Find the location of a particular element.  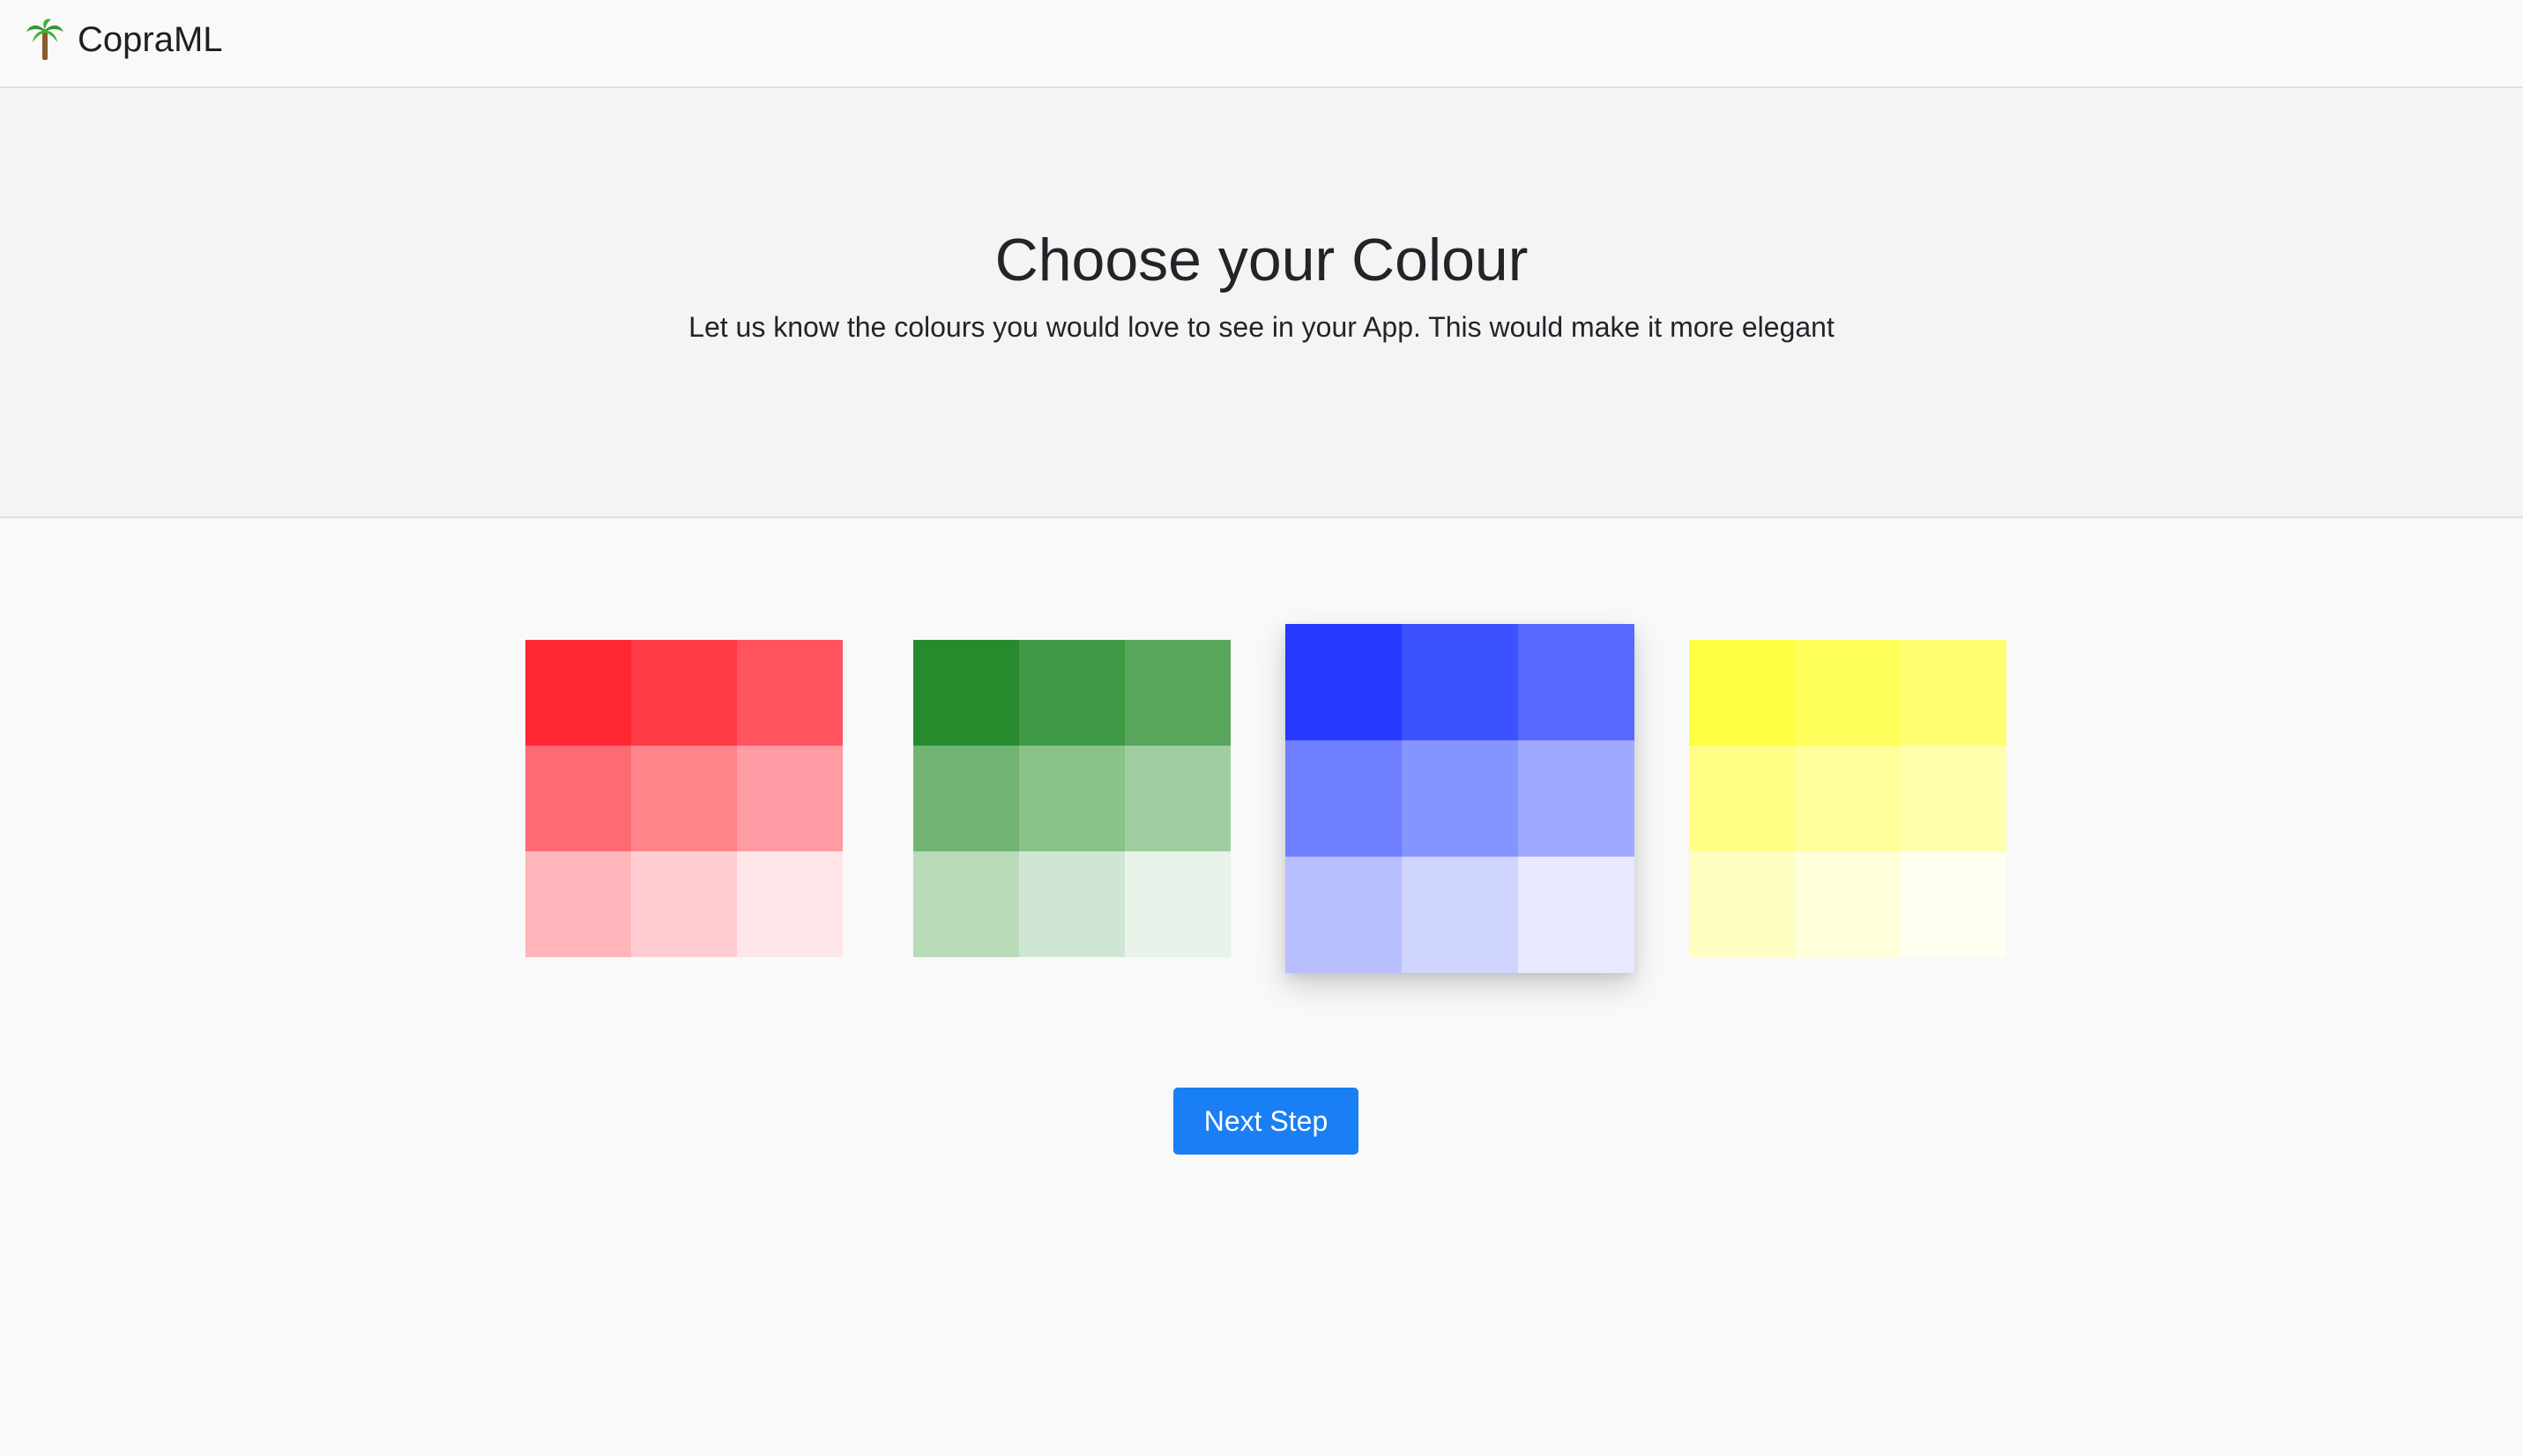

palette-blue is located at coordinates (1459, 798).